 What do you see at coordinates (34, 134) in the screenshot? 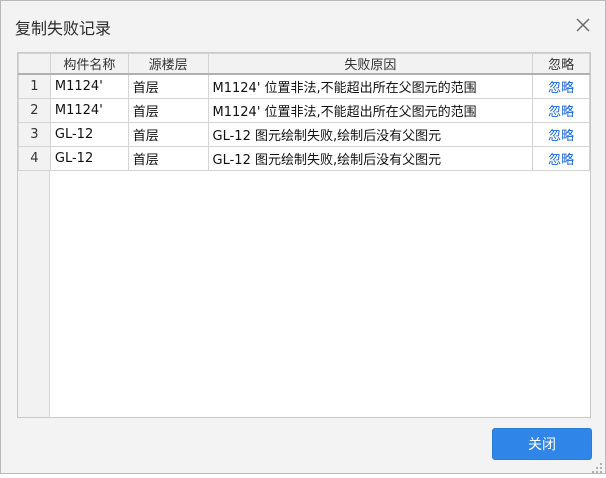
I see `row-number: 3` at bounding box center [34, 134].